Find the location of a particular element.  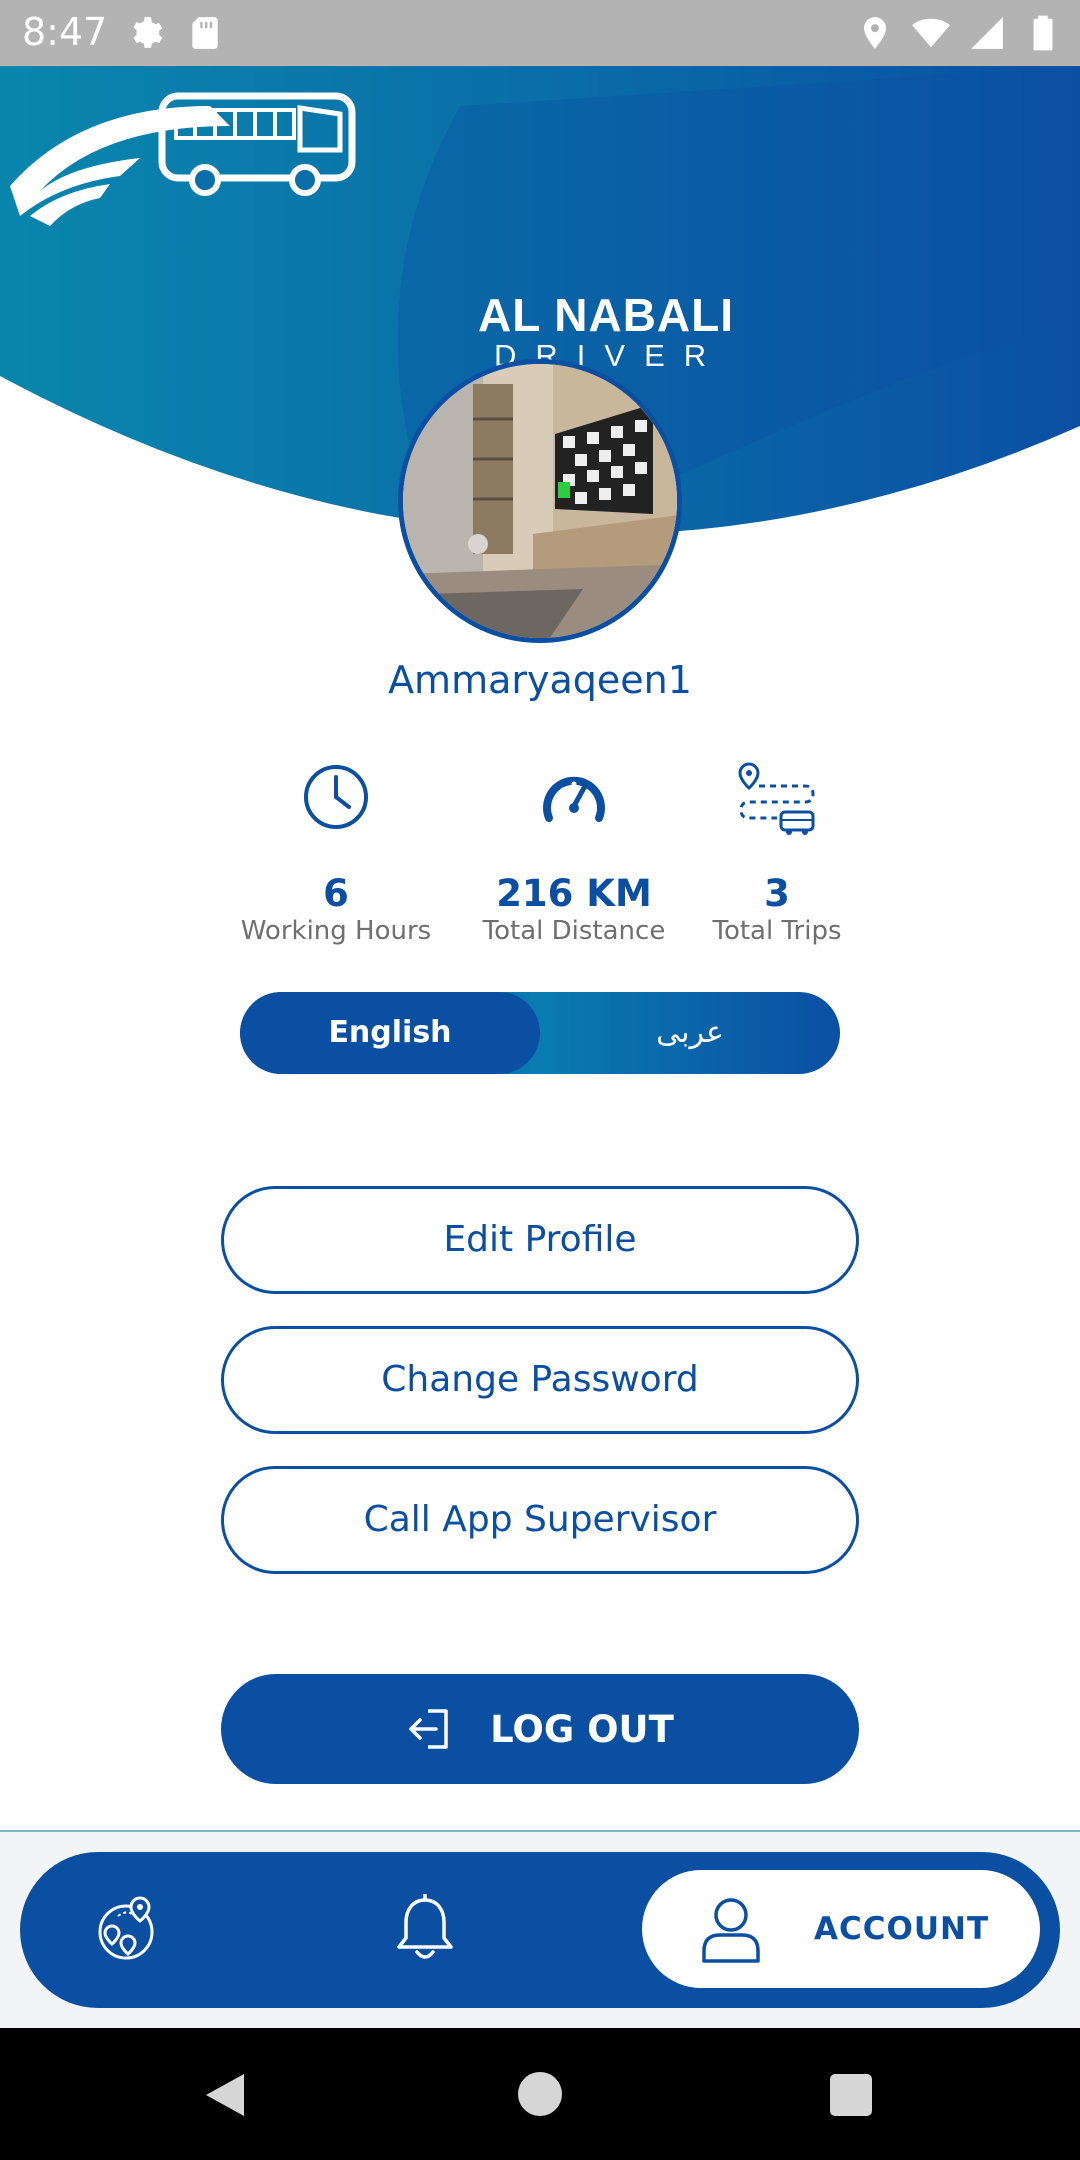

bell-icon is located at coordinates (425, 1929).